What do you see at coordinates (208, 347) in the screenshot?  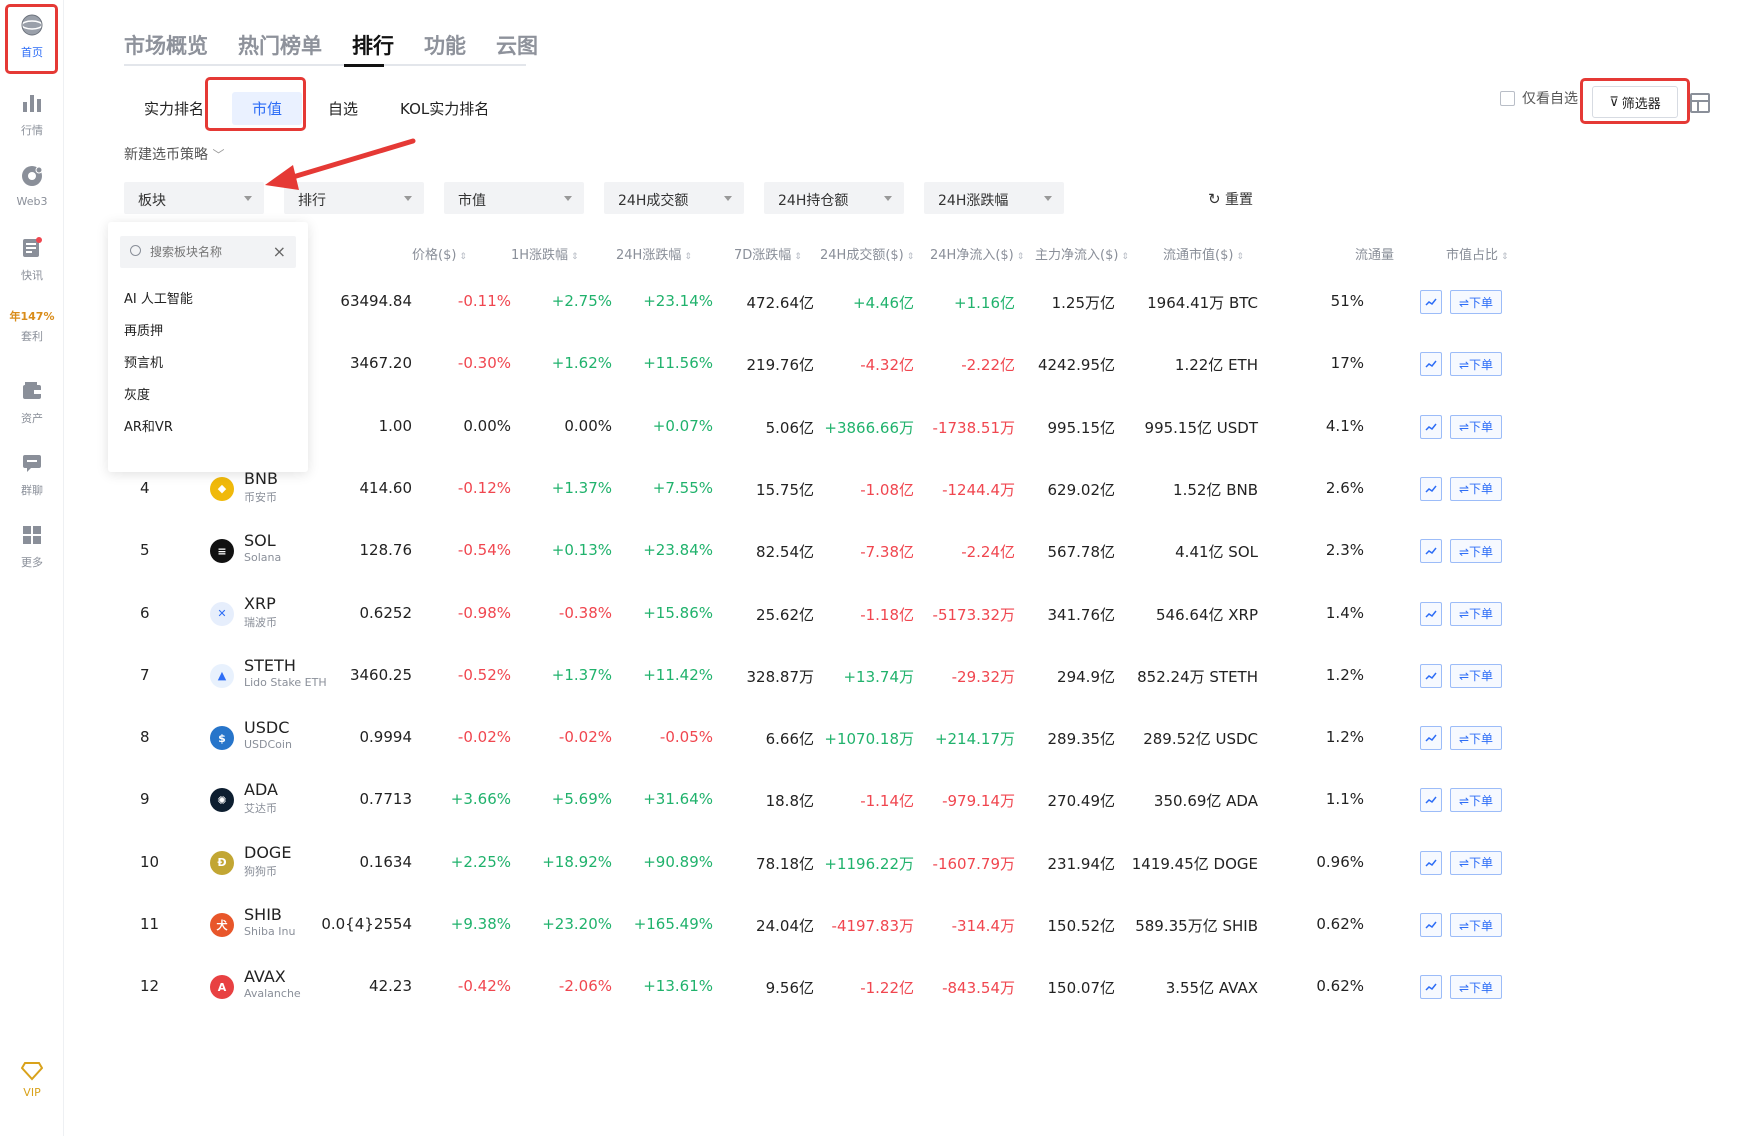 I see `sector-dropdown-panel: × AI 人工智能 再质押 预言机 灰度 AR和VR` at bounding box center [208, 347].